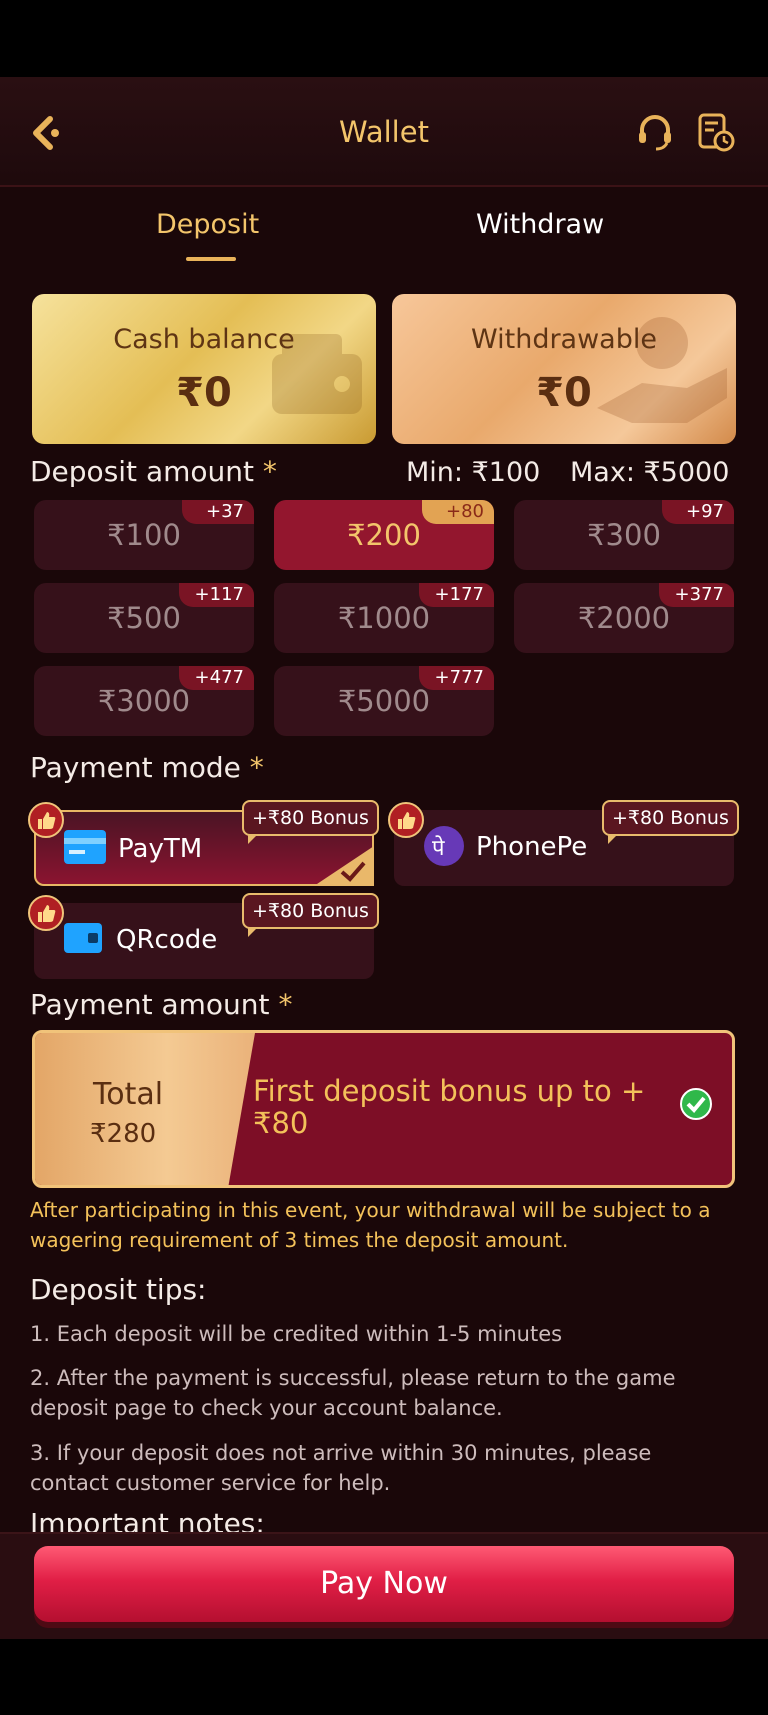 This screenshot has height=1715, width=768. What do you see at coordinates (384, 618) in the screenshot?
I see `amount-option-1000: ₹1000 +177` at bounding box center [384, 618].